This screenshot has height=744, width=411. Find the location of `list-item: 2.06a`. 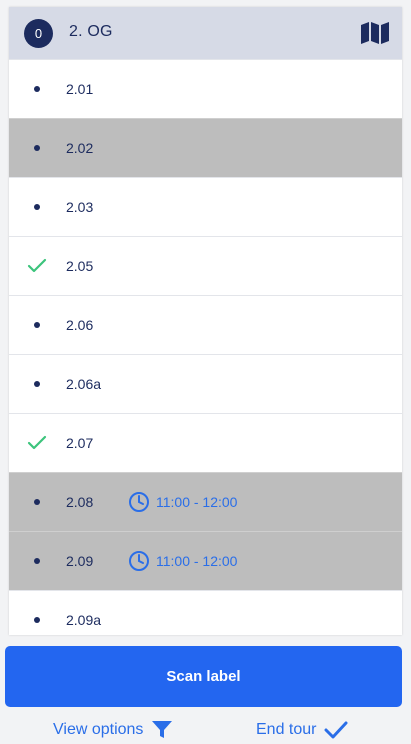

list-item: 2.06a is located at coordinates (205, 383).